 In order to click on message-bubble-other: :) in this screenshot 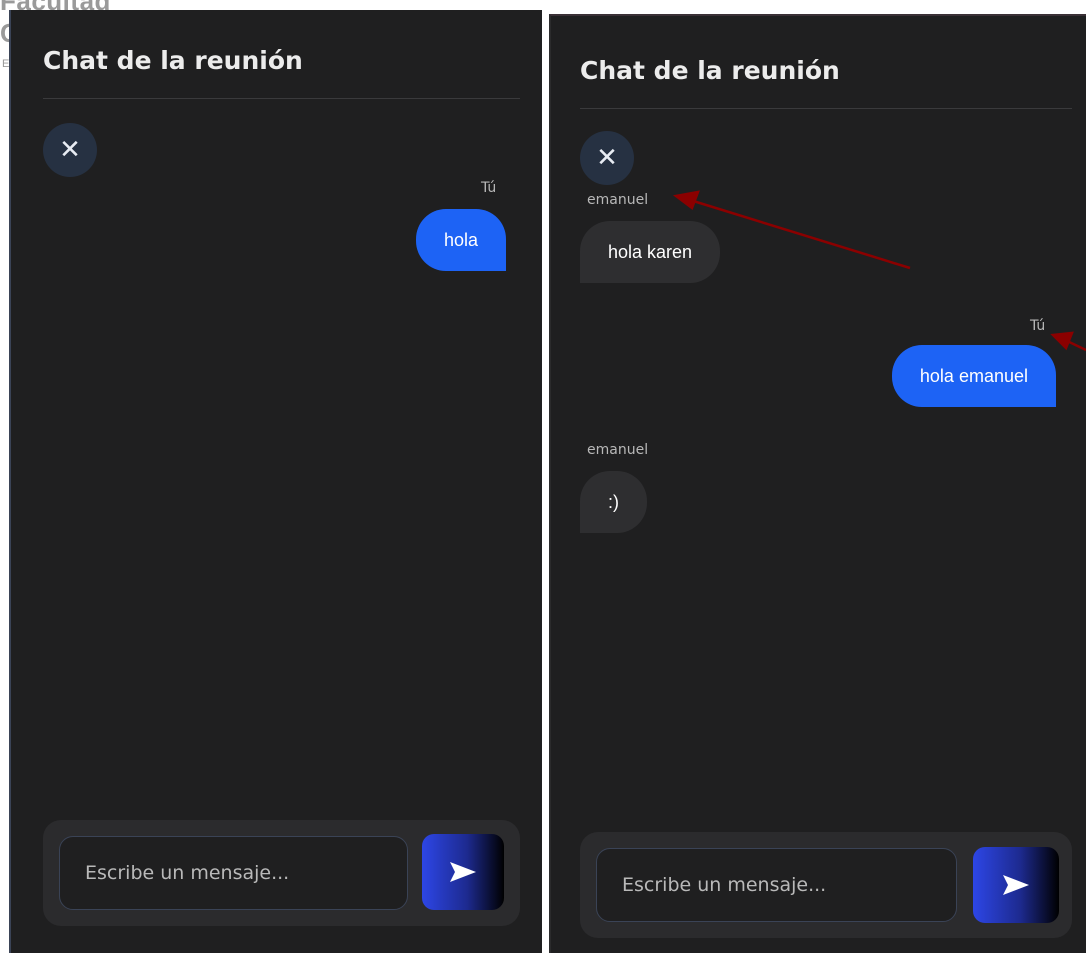, I will do `click(613, 502)`.